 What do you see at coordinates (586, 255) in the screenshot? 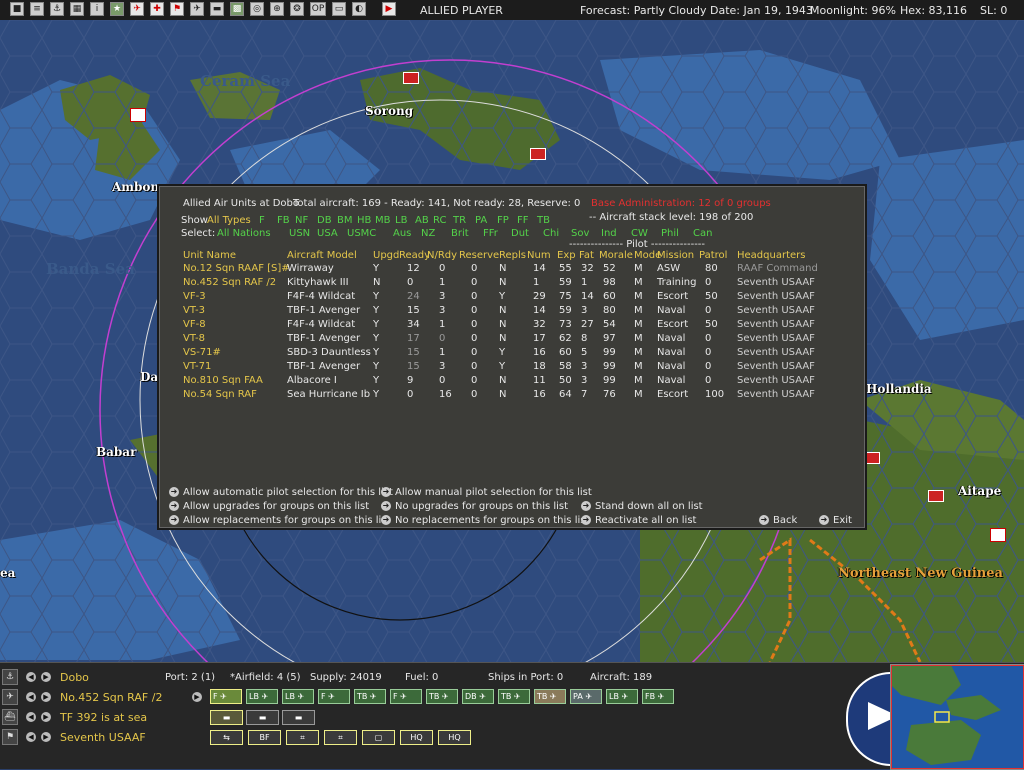
I see `column-header: Fat` at bounding box center [586, 255].